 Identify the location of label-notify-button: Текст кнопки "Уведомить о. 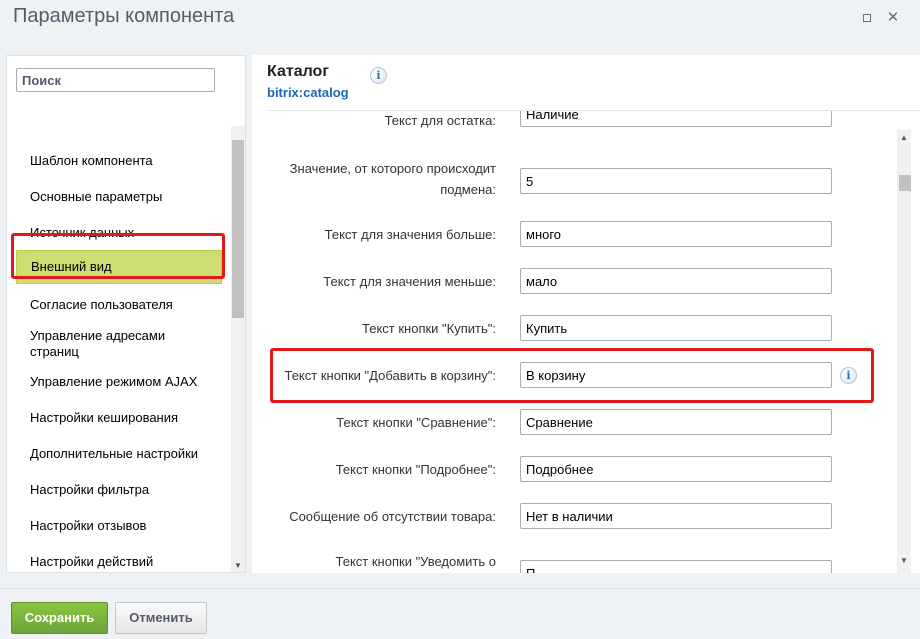
(415, 561).